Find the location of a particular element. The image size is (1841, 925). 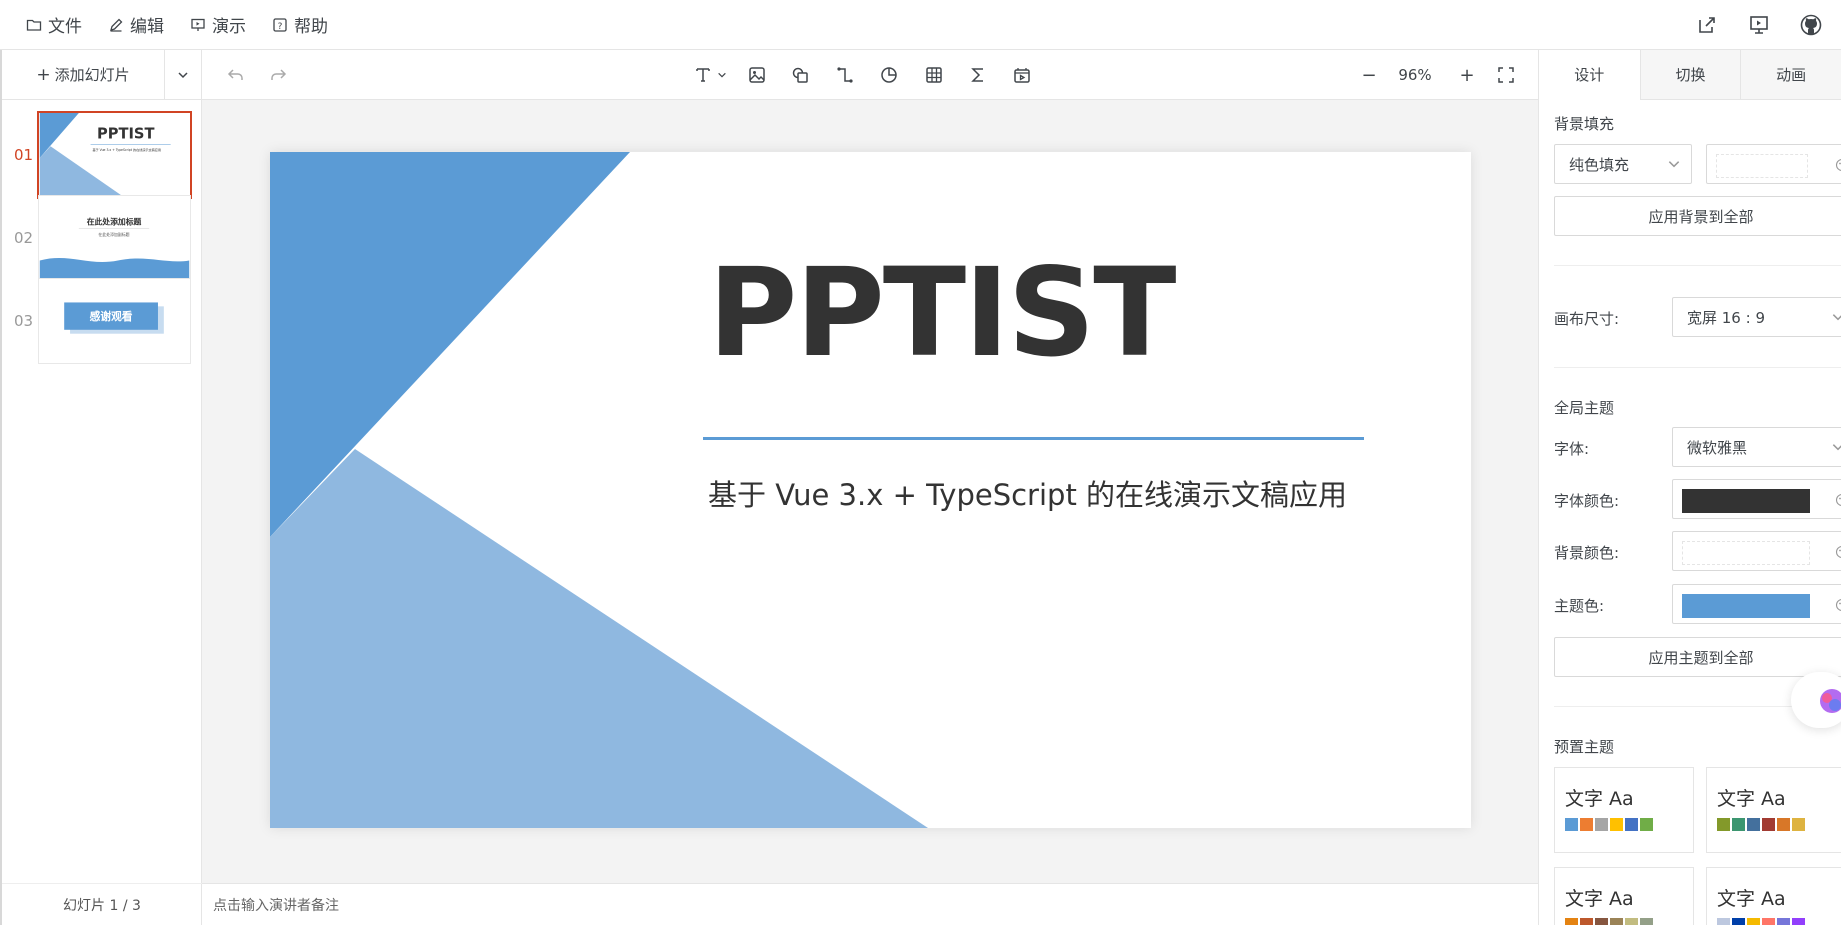

theme-color-swatch is located at coordinates (1746, 606).